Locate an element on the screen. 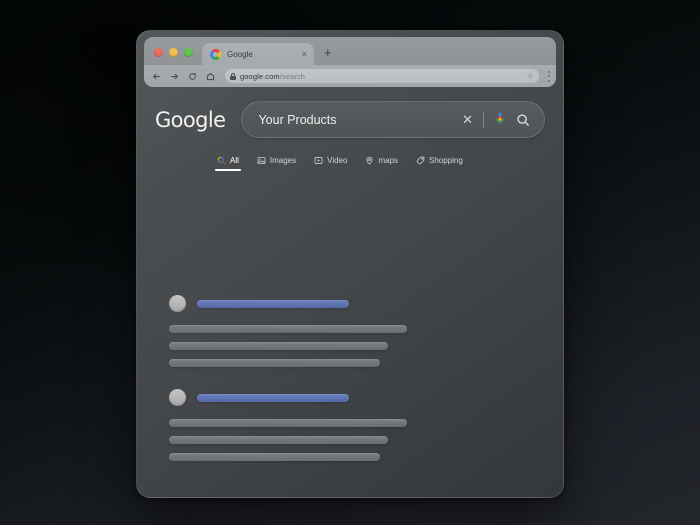 This screenshot has height=525, width=700. close-window-button is located at coordinates (158, 52).